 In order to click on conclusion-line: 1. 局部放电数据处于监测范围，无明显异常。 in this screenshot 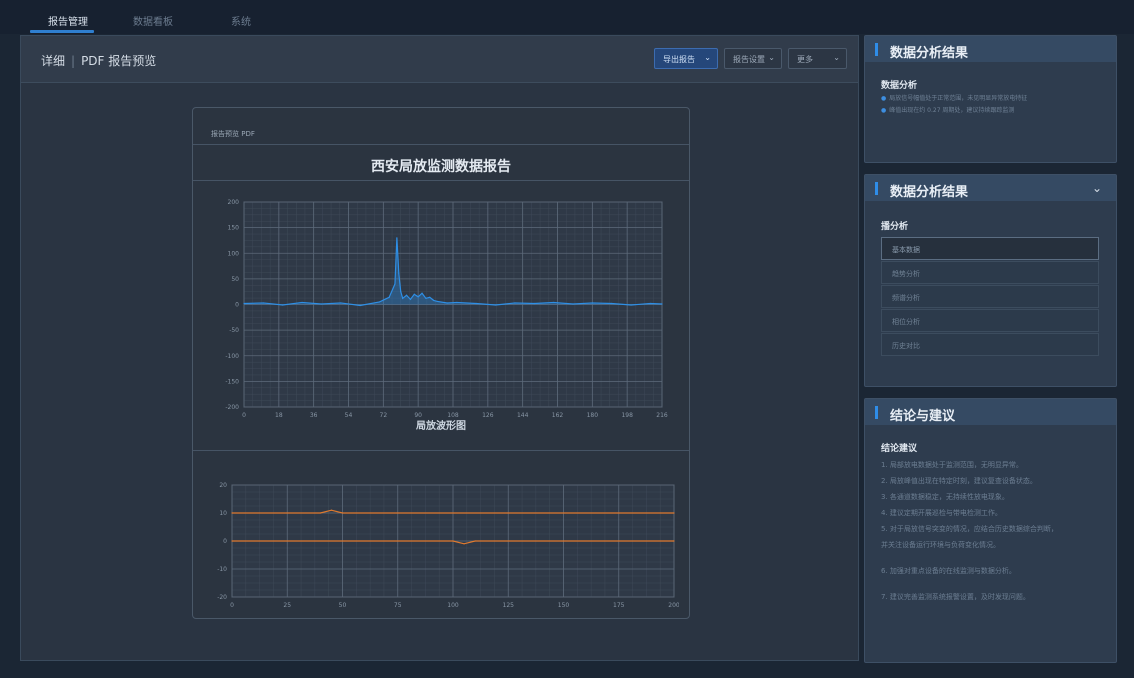, I will do `click(952, 465)`.